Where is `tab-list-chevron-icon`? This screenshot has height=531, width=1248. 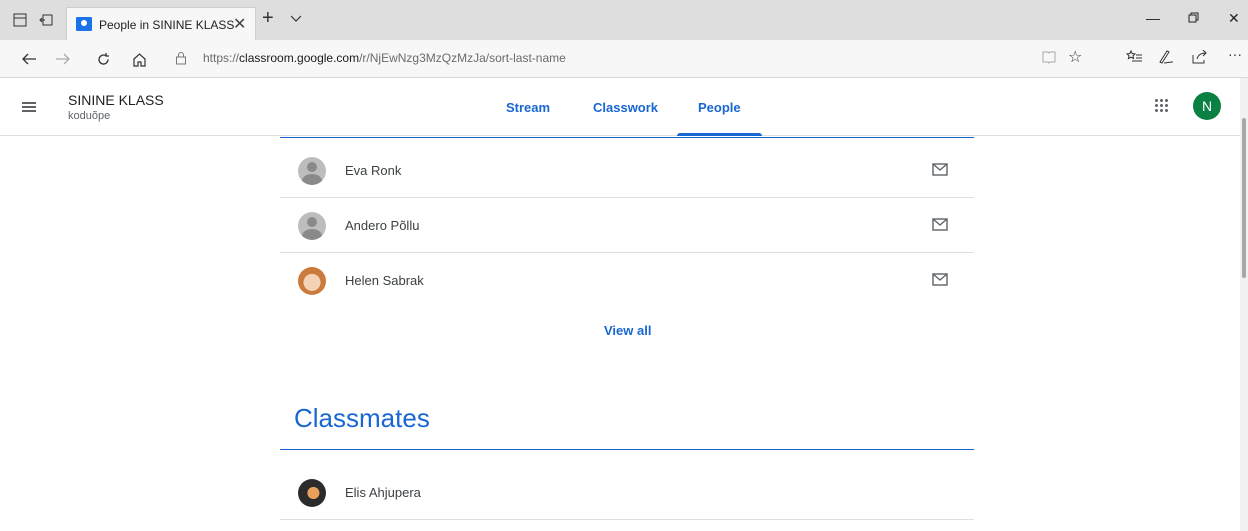 tab-list-chevron-icon is located at coordinates (296, 20).